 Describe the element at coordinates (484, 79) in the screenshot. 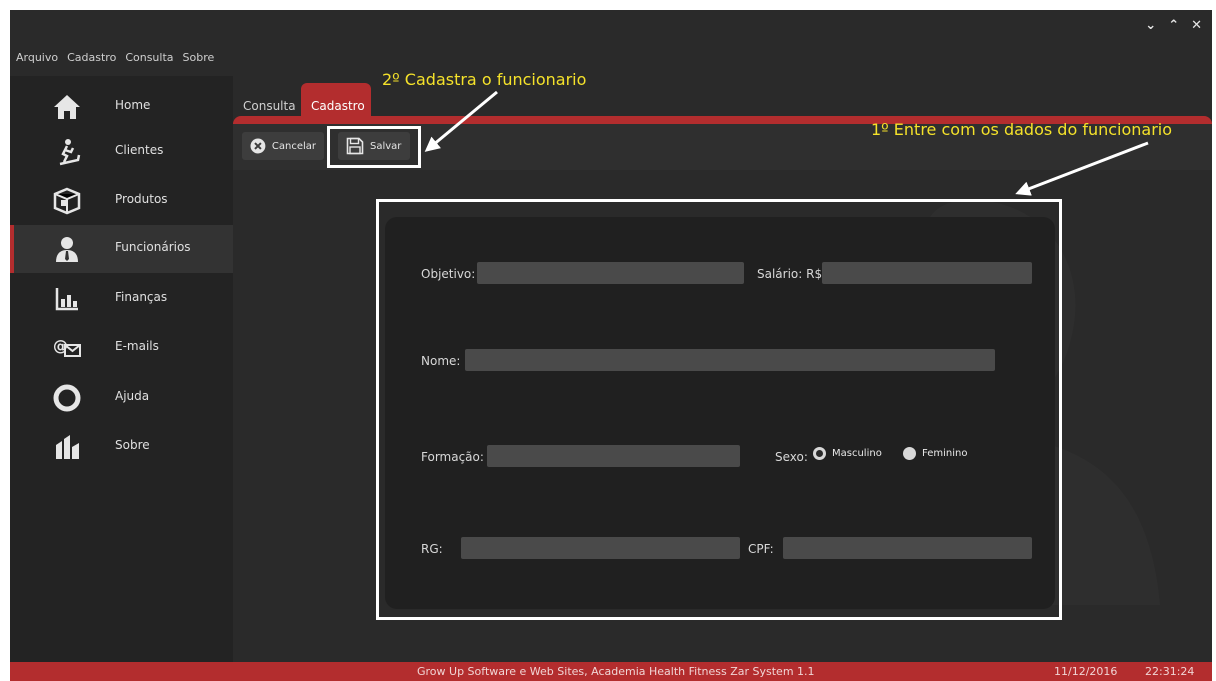

I see `annotation-step2: 2º Cadastra o funcionario` at that location.